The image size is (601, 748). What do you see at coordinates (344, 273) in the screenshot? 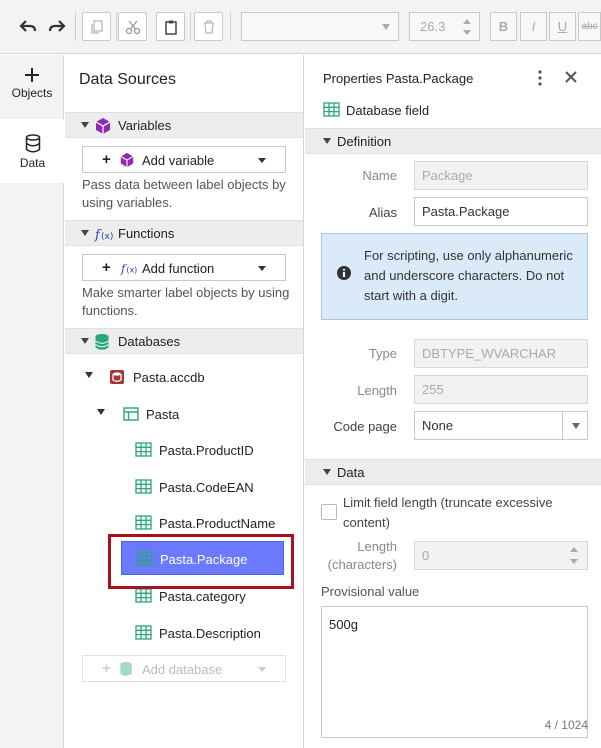
I see `info-icon` at bounding box center [344, 273].